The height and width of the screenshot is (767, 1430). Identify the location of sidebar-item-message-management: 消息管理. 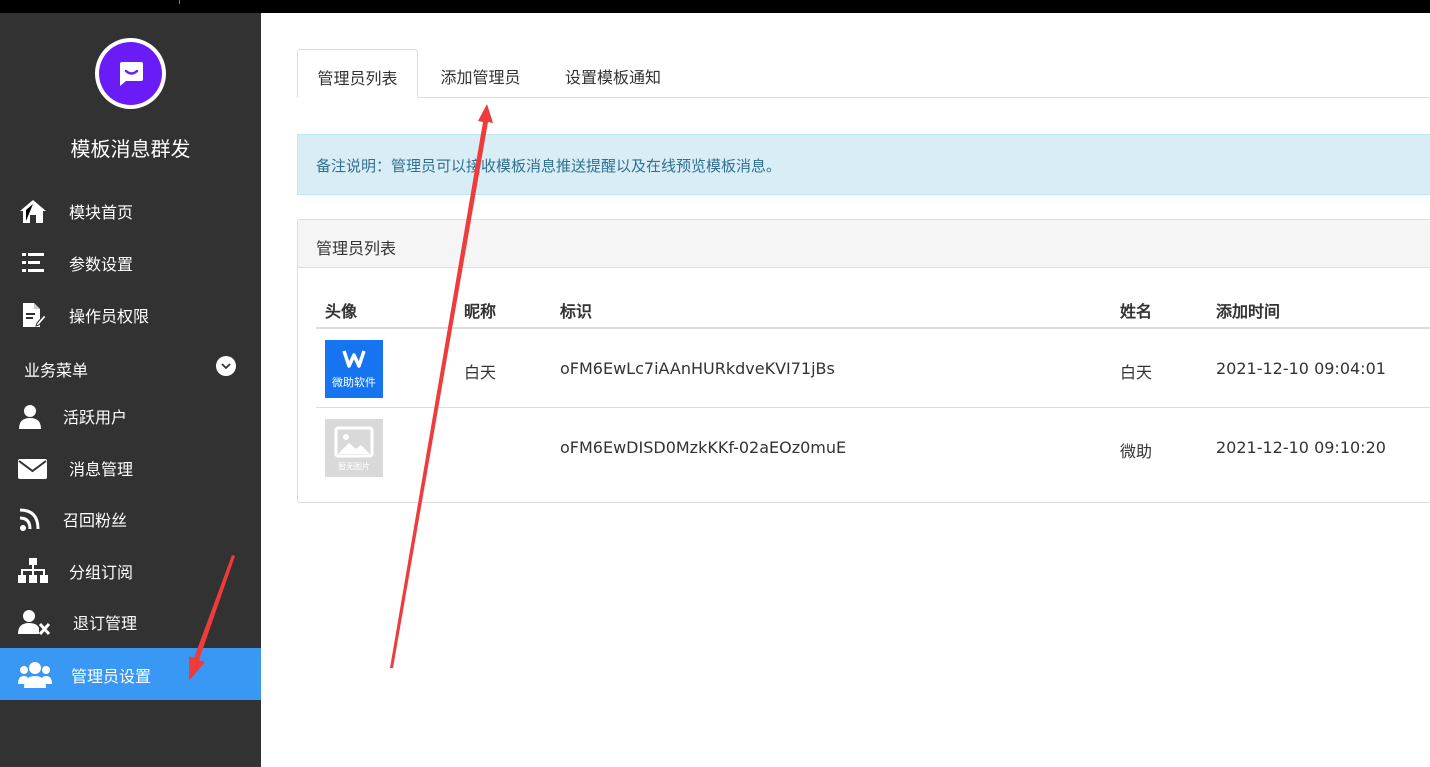
(130, 467).